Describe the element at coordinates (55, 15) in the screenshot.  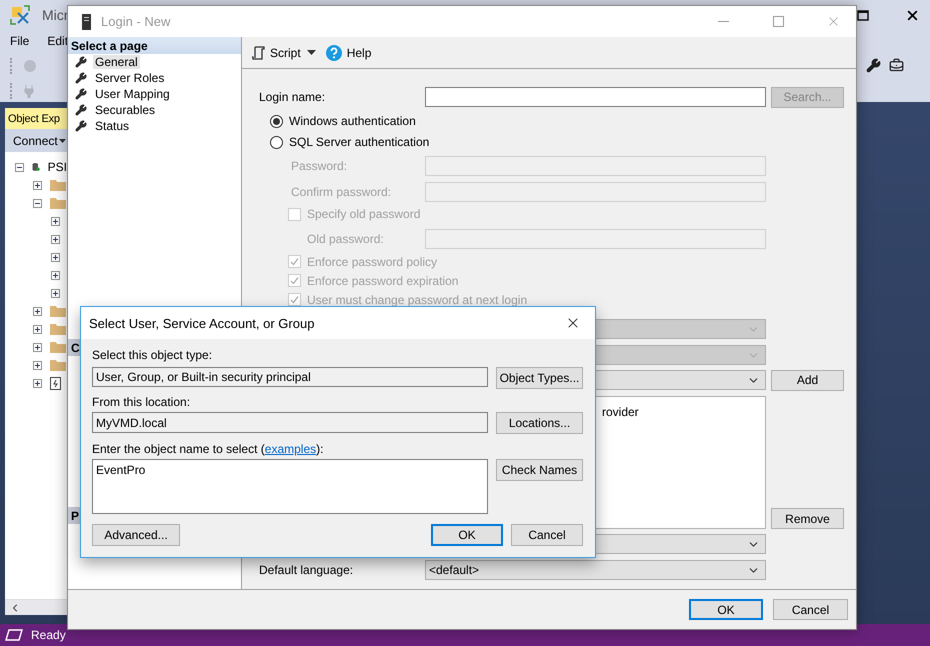
I see `app-title: Micr` at that location.